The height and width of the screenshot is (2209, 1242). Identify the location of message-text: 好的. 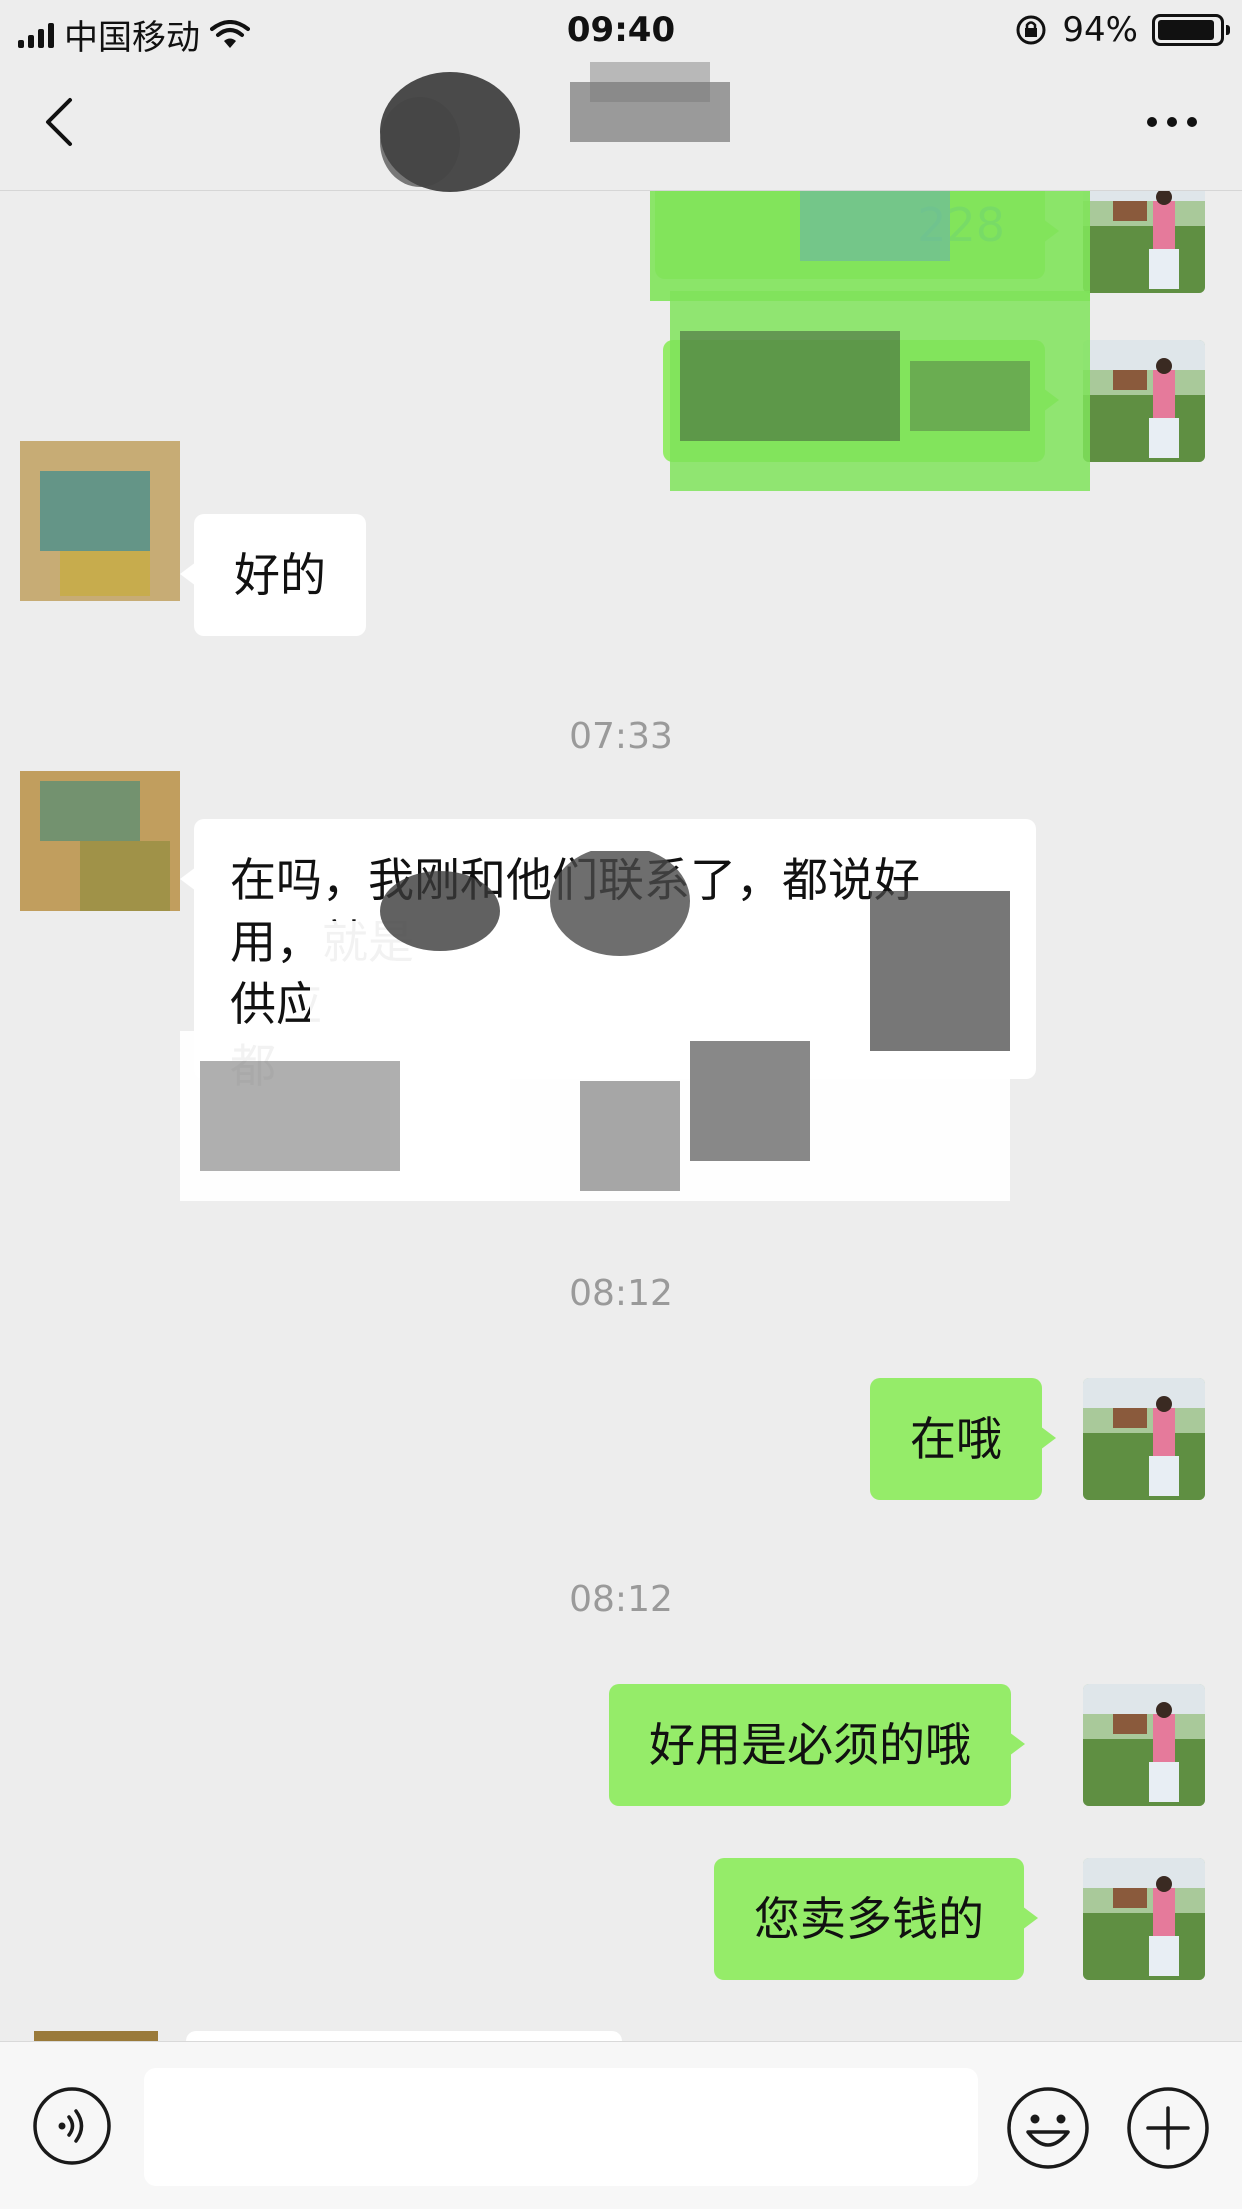
(280, 575).